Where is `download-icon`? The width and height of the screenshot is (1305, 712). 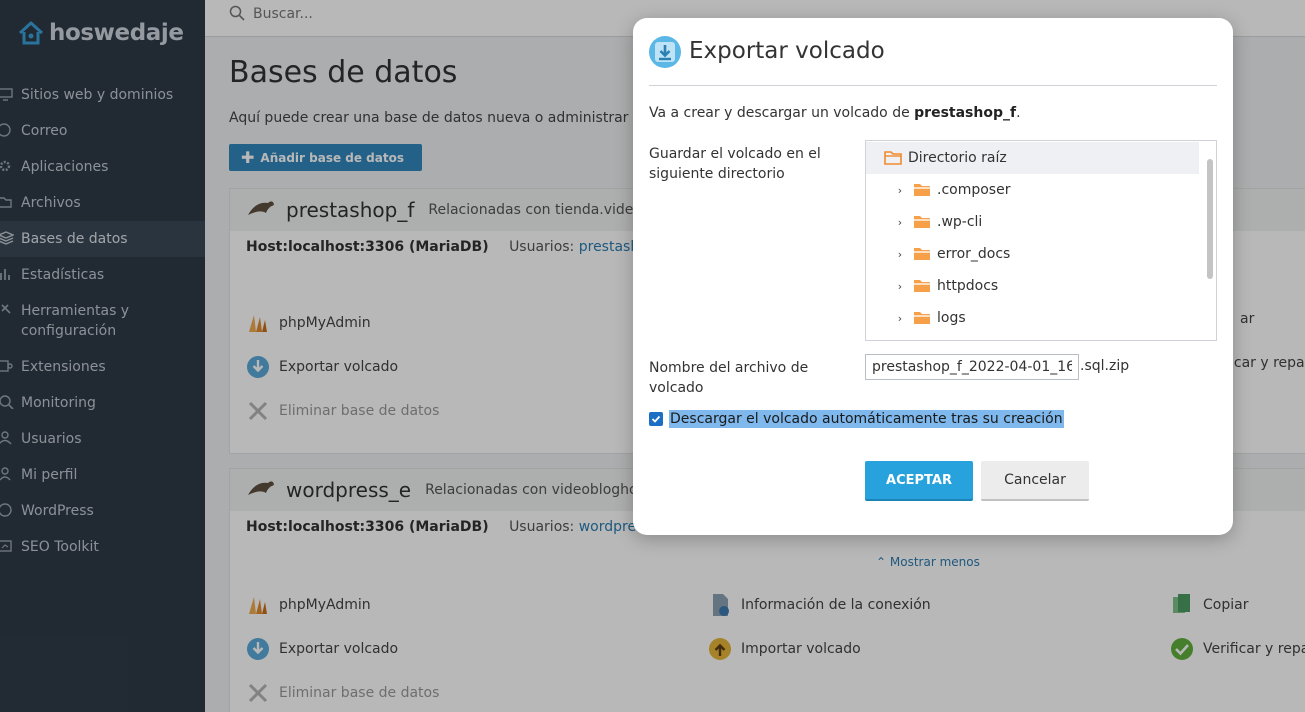 download-icon is located at coordinates (665, 54).